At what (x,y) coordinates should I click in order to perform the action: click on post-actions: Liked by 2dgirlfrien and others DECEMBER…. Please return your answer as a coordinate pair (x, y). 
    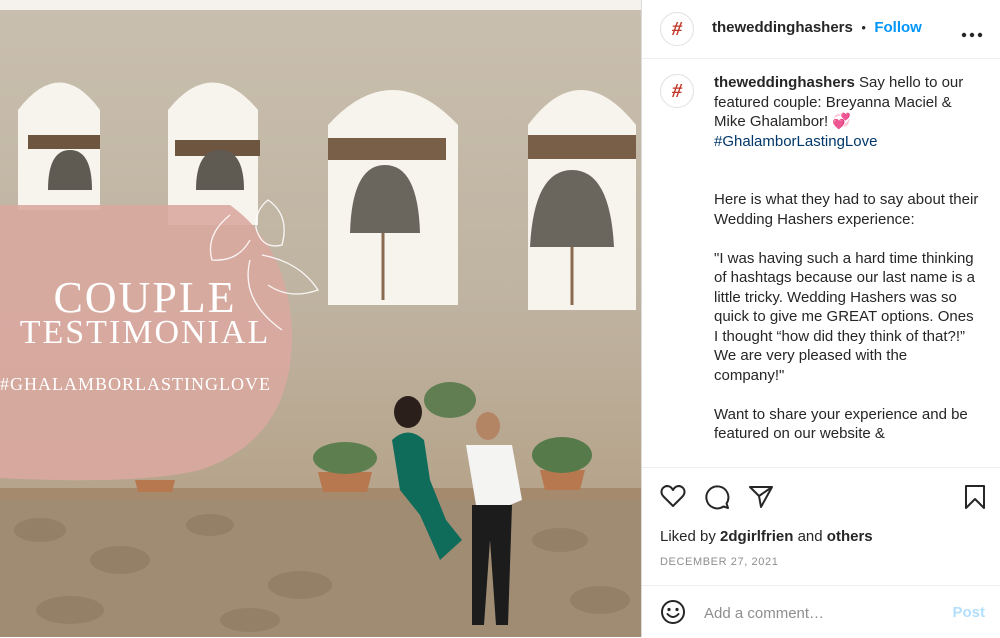
    Looking at the image, I should click on (821, 526).